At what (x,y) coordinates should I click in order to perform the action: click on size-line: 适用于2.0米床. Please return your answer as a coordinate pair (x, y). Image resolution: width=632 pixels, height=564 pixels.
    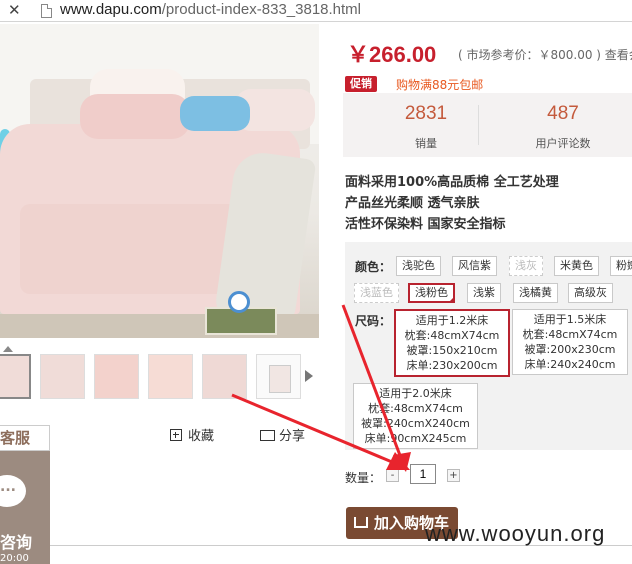
    Looking at the image, I should click on (415, 393).